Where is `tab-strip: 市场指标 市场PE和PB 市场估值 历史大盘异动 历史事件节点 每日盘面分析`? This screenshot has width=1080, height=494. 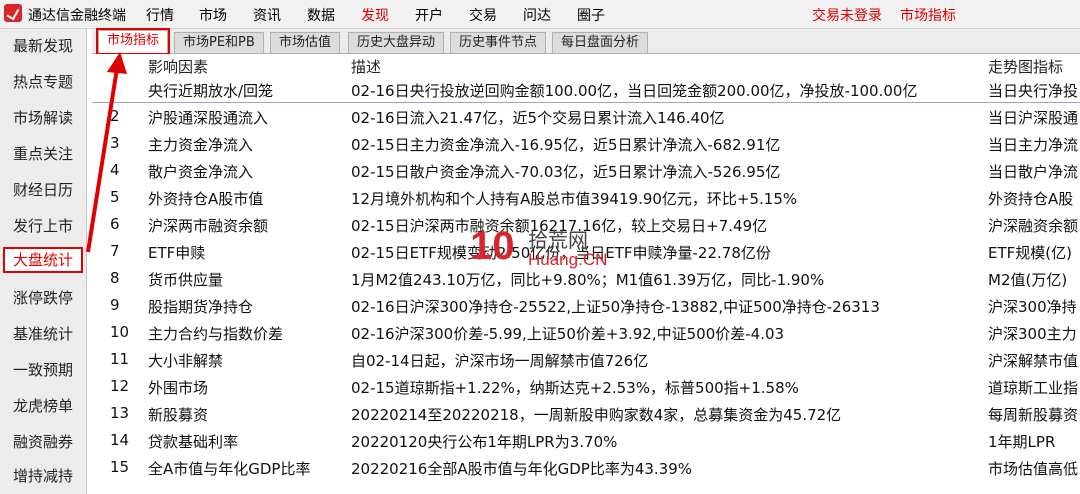 tab-strip: 市场指标 市场PE和PB 市场估值 历史大盘异动 历史事件节点 每日盘面分析 is located at coordinates (586, 41).